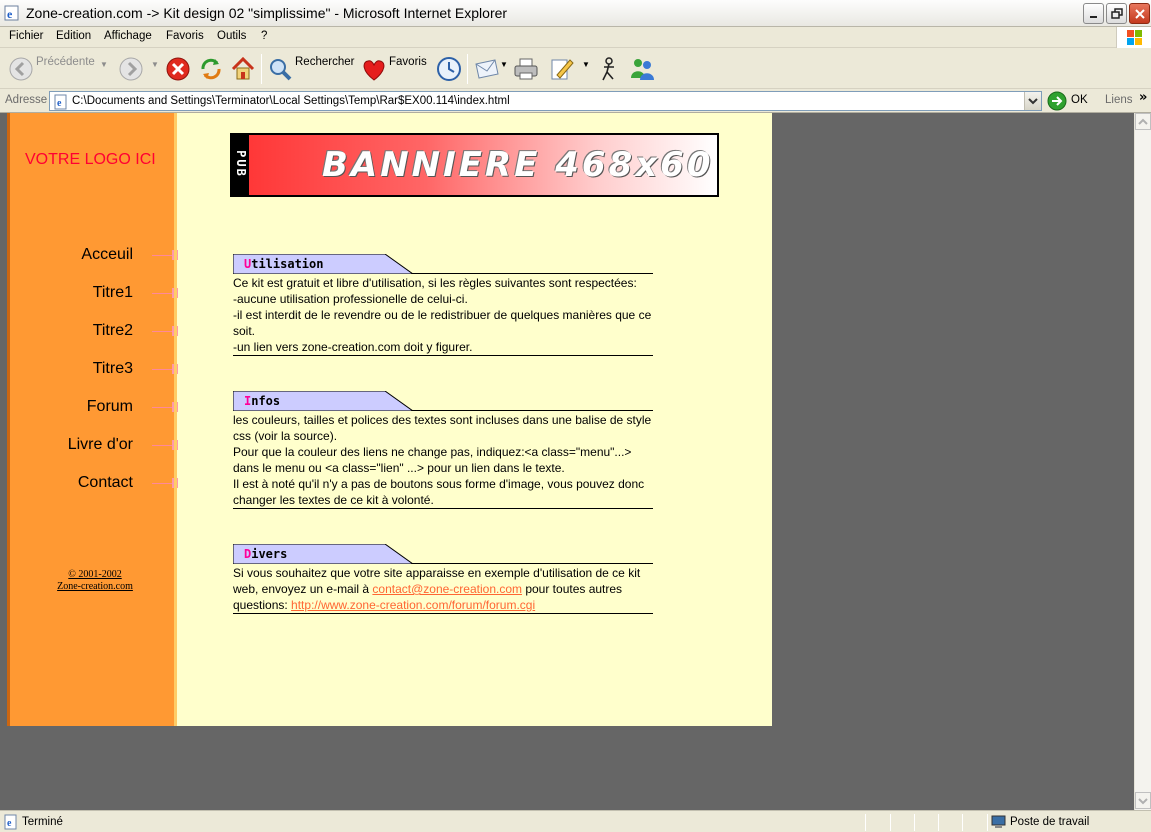  What do you see at coordinates (100, 445) in the screenshot?
I see `nav-link-livre-dor: Livre d'or` at bounding box center [100, 445].